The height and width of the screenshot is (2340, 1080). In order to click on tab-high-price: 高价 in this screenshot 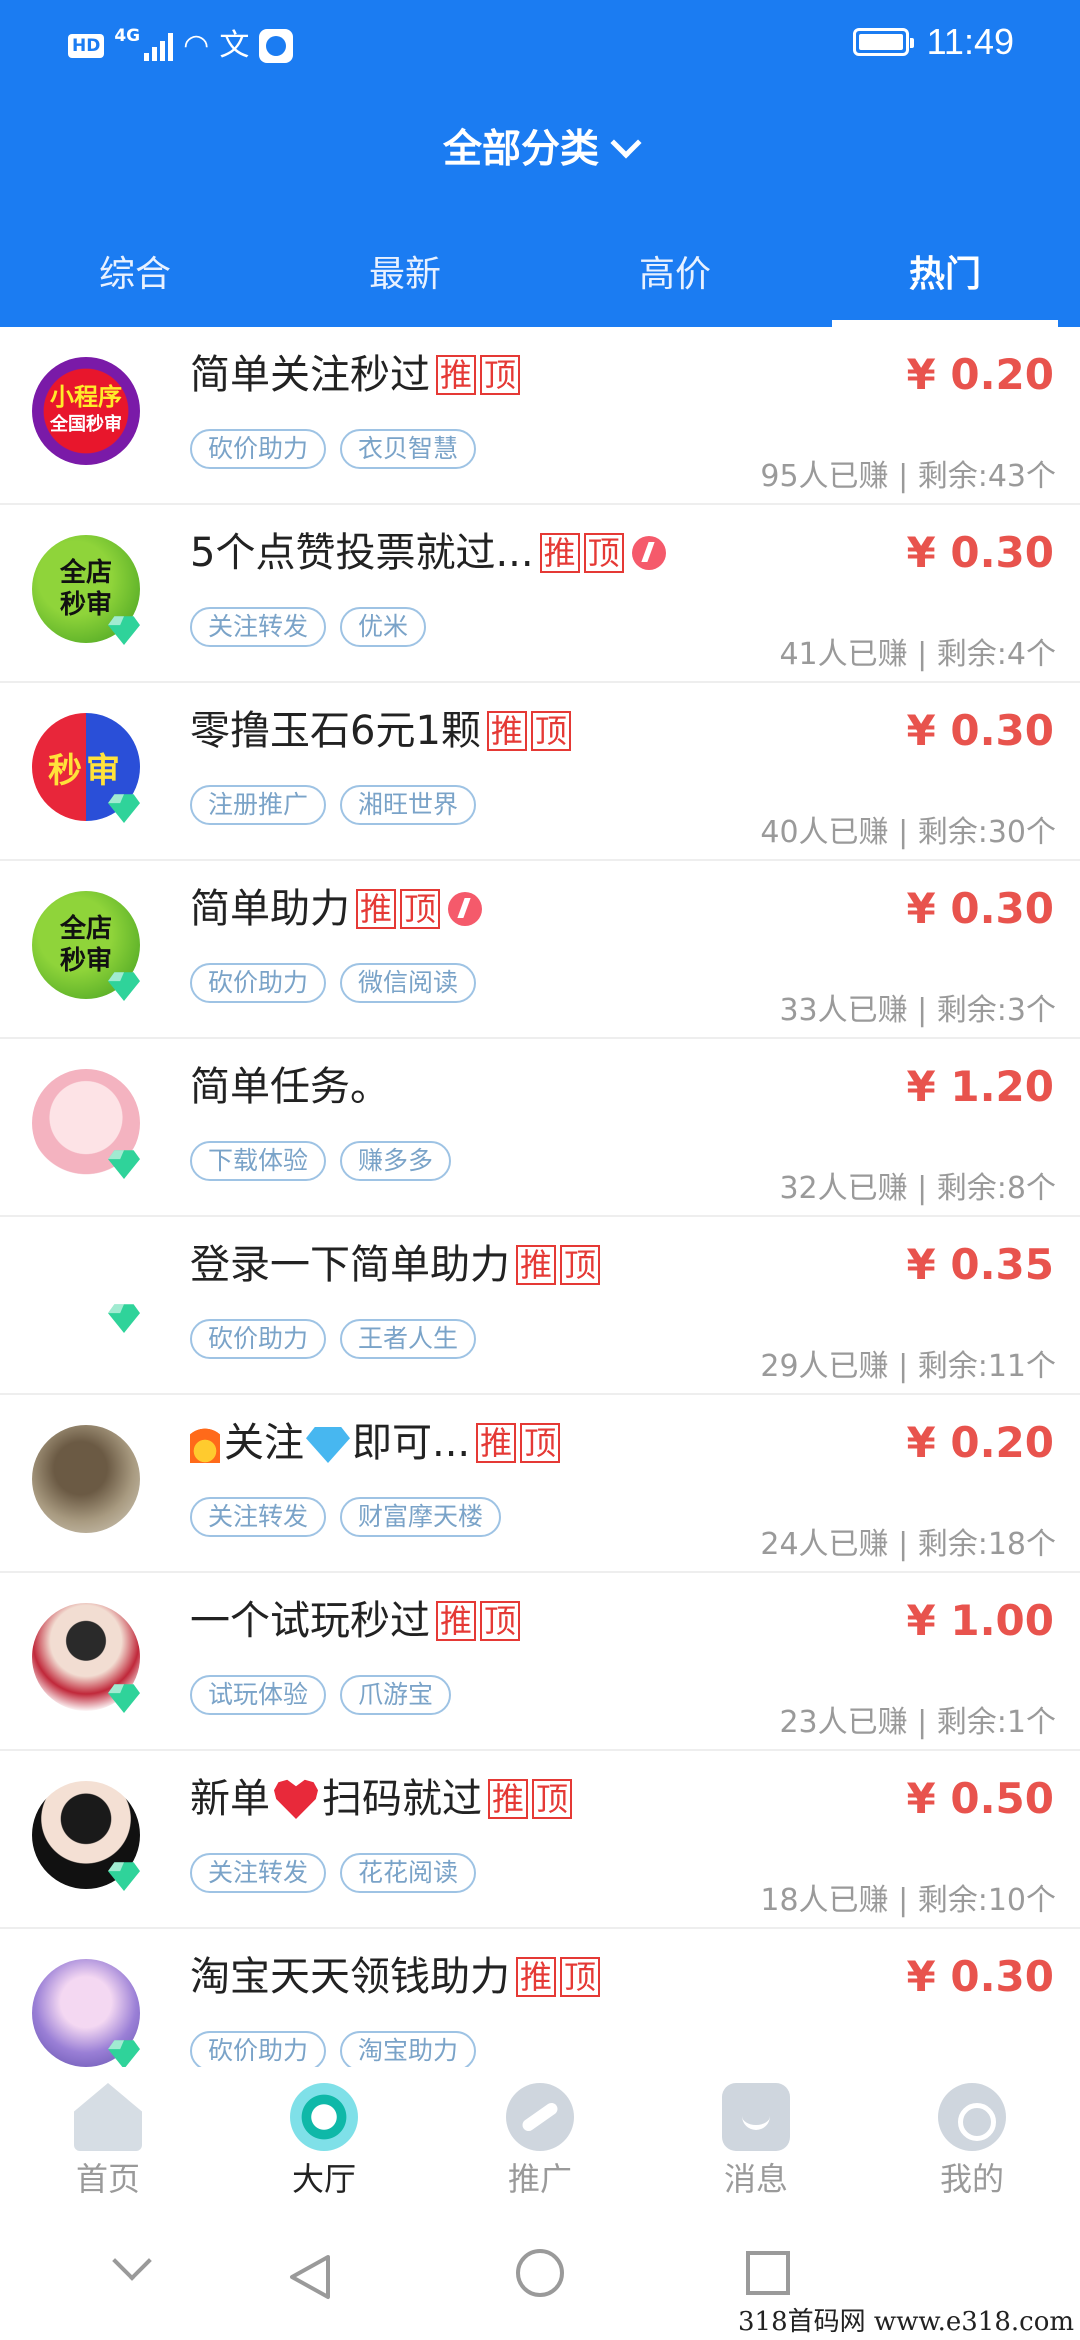, I will do `click(675, 283)`.